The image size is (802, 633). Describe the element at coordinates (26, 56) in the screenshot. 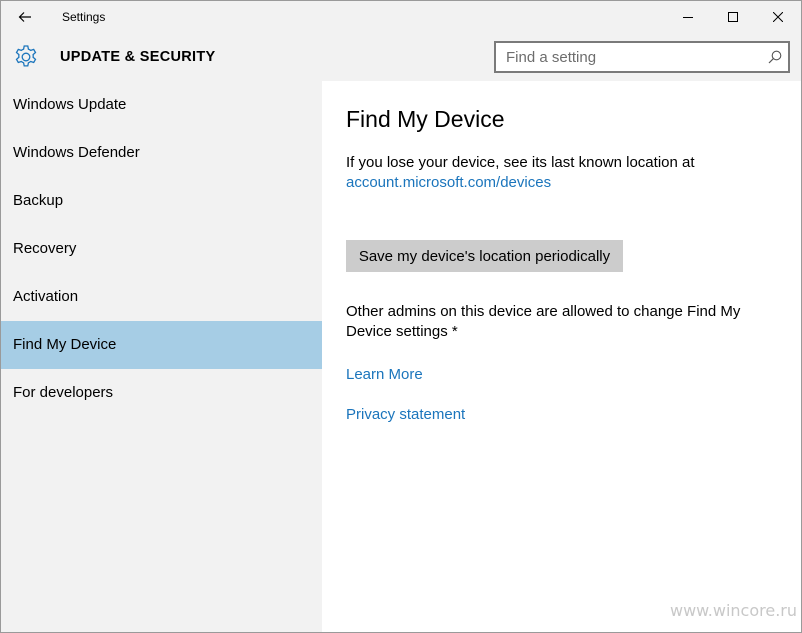

I see `gear-icon` at that location.